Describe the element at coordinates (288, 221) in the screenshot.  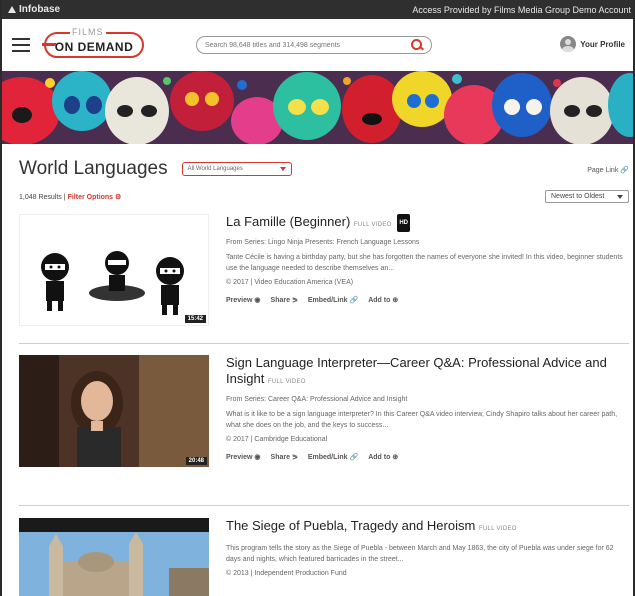
I see `result-title-text: La Famille (Beginner)` at that location.